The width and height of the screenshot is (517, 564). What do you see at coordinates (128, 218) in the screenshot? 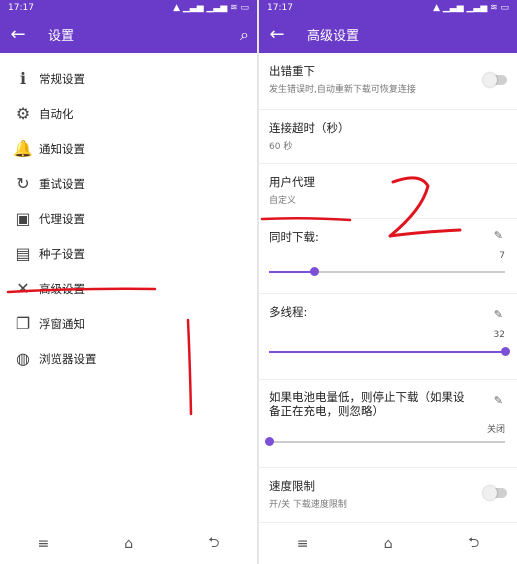
I see `menu-item-proxy: ▣ 代理设置` at bounding box center [128, 218].